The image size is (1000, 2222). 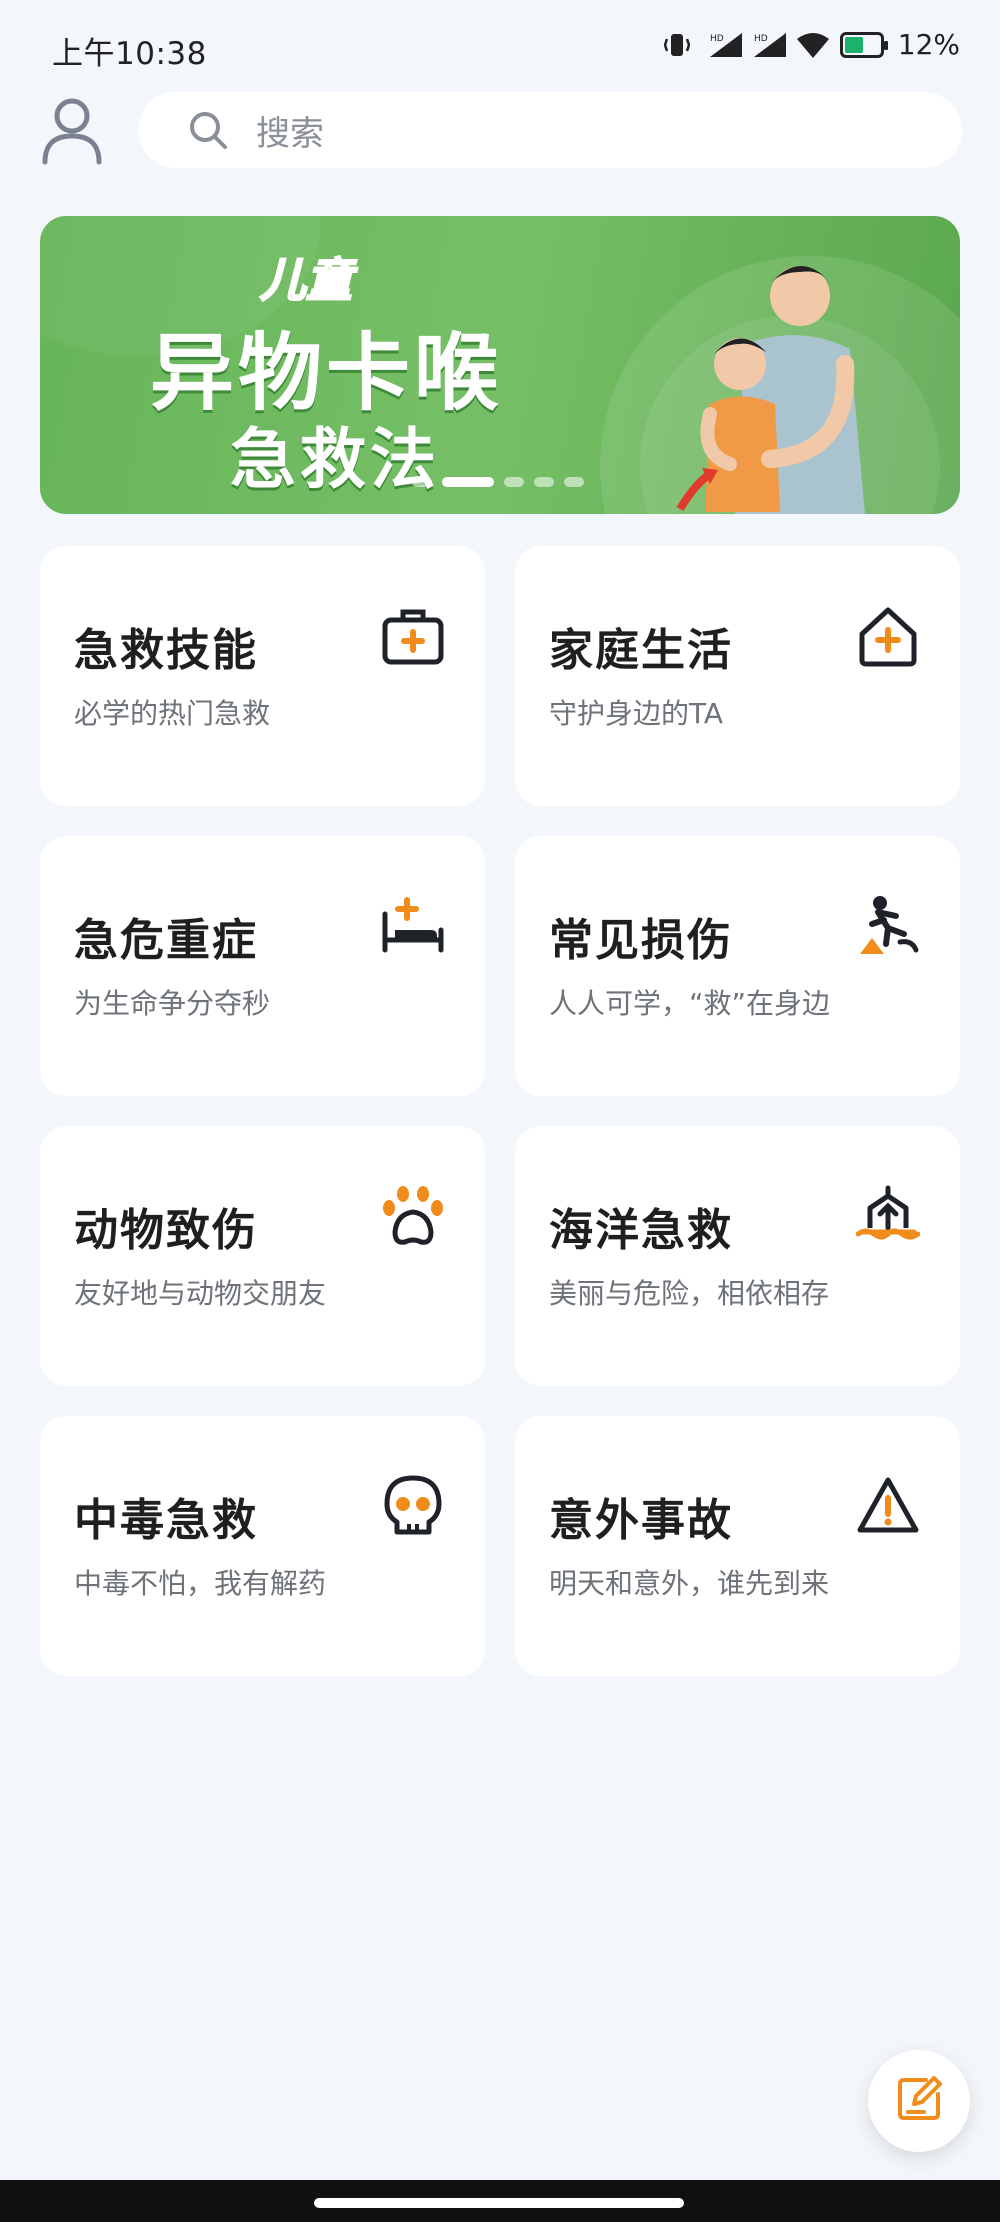 I want to click on carousel-dot-active, so click(x=468, y=482).